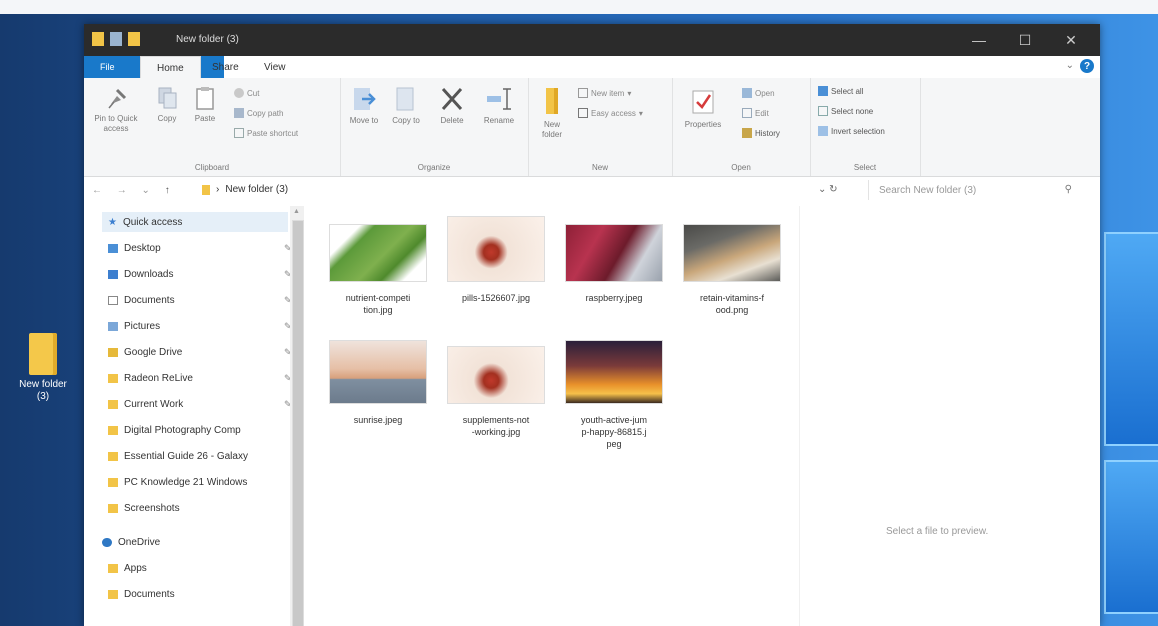 The width and height of the screenshot is (1158, 626). I want to click on nav-item-label: Google Drive, so click(153, 352).